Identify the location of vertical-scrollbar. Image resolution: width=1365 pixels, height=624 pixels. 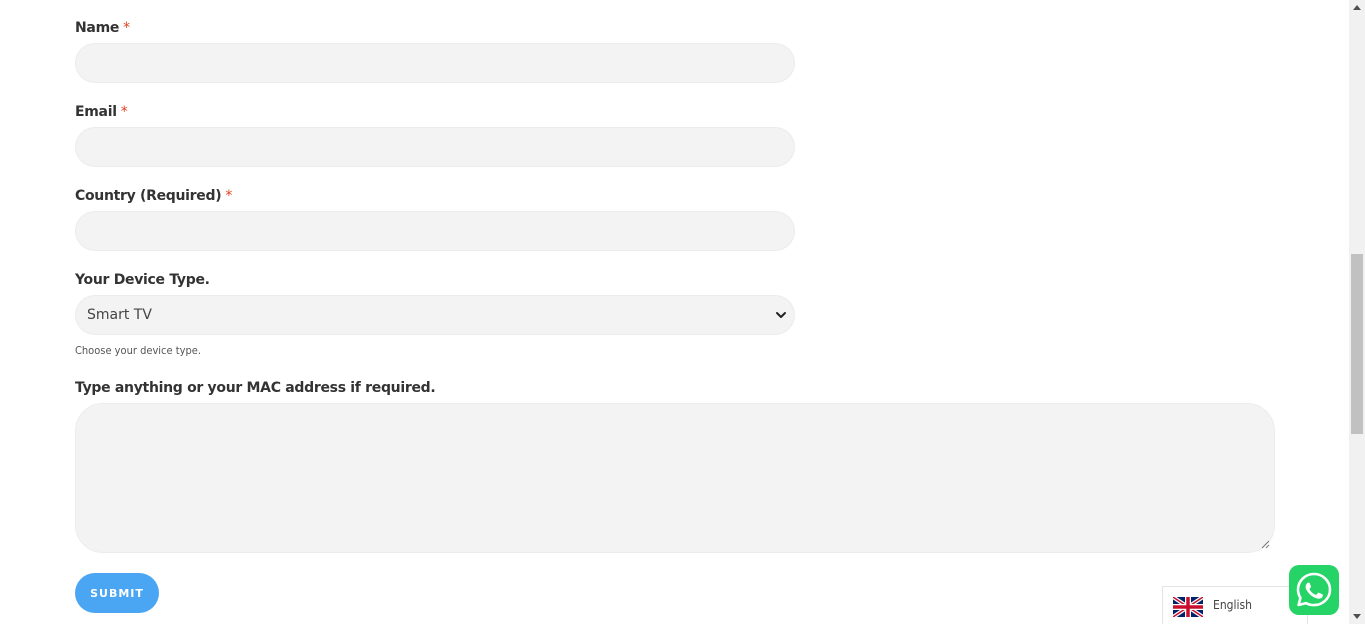
(1357, 312).